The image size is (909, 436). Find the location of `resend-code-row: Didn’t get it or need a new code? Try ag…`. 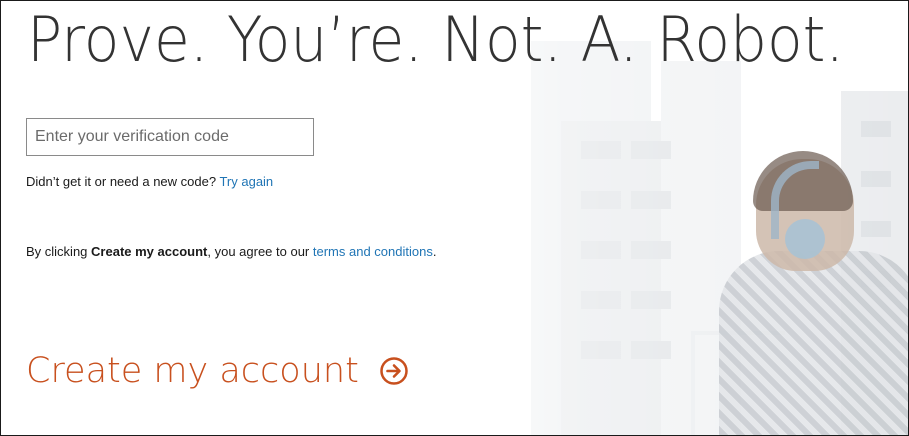

resend-code-row: Didn’t get it or need a new code? Try ag… is located at coordinates (149, 181).